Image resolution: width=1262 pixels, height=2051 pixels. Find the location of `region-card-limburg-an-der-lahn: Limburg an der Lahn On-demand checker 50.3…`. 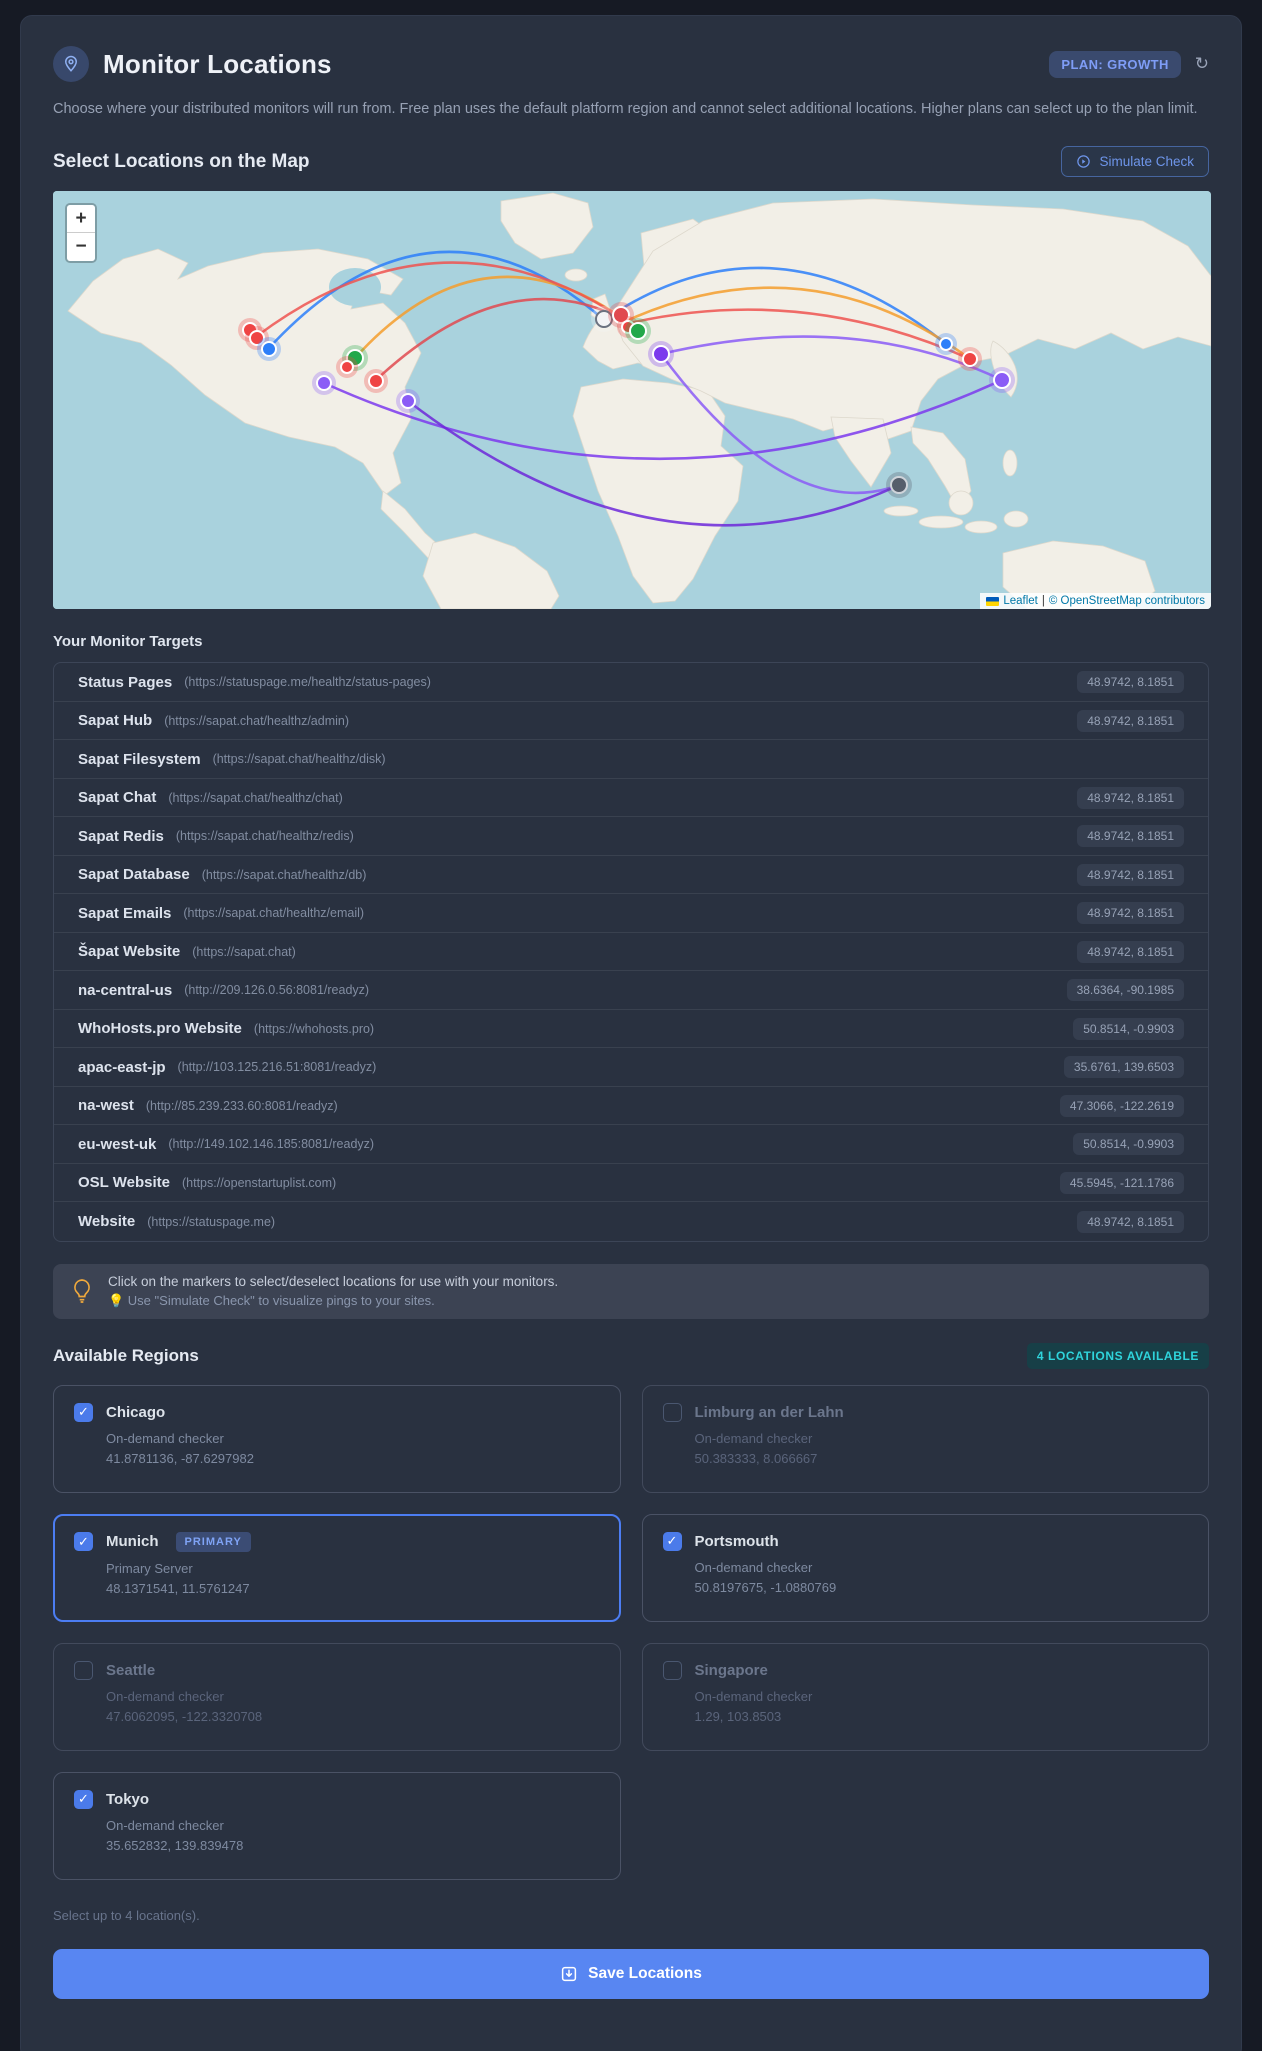

region-card-limburg-an-der-lahn: Limburg an der Lahn On-demand checker 50.3… is located at coordinates (925, 1438).